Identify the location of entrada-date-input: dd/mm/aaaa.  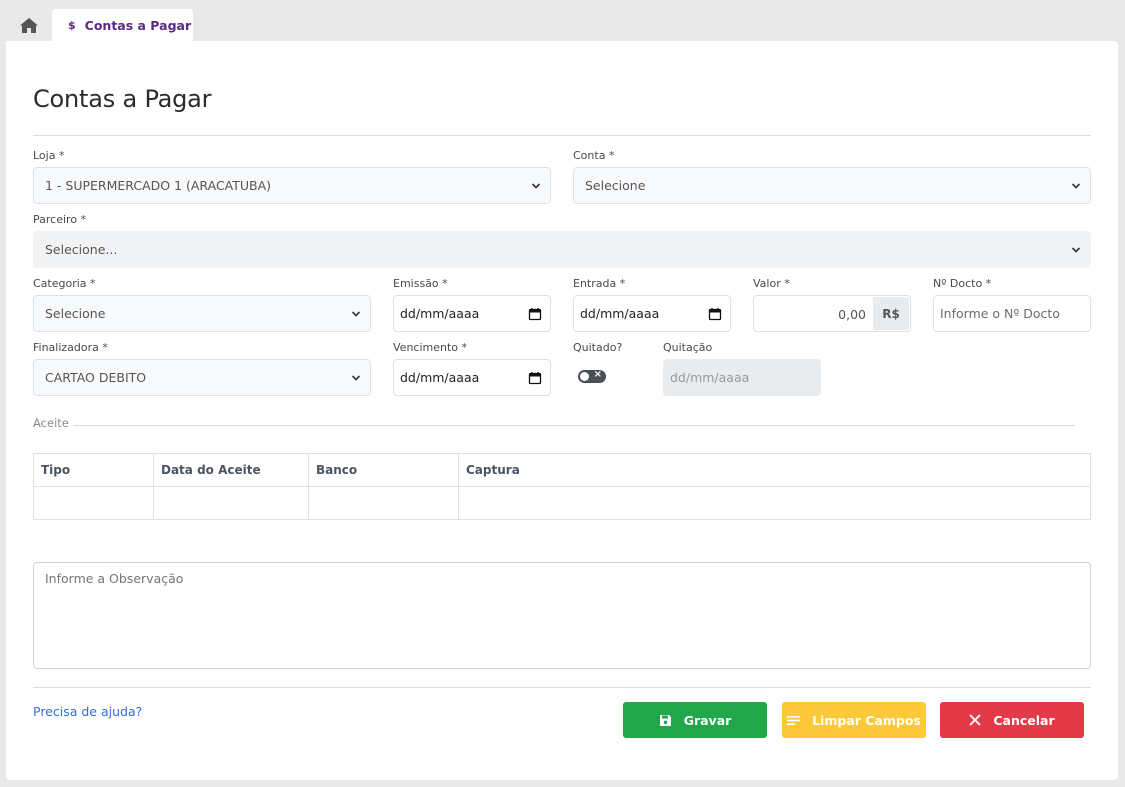
(652, 313).